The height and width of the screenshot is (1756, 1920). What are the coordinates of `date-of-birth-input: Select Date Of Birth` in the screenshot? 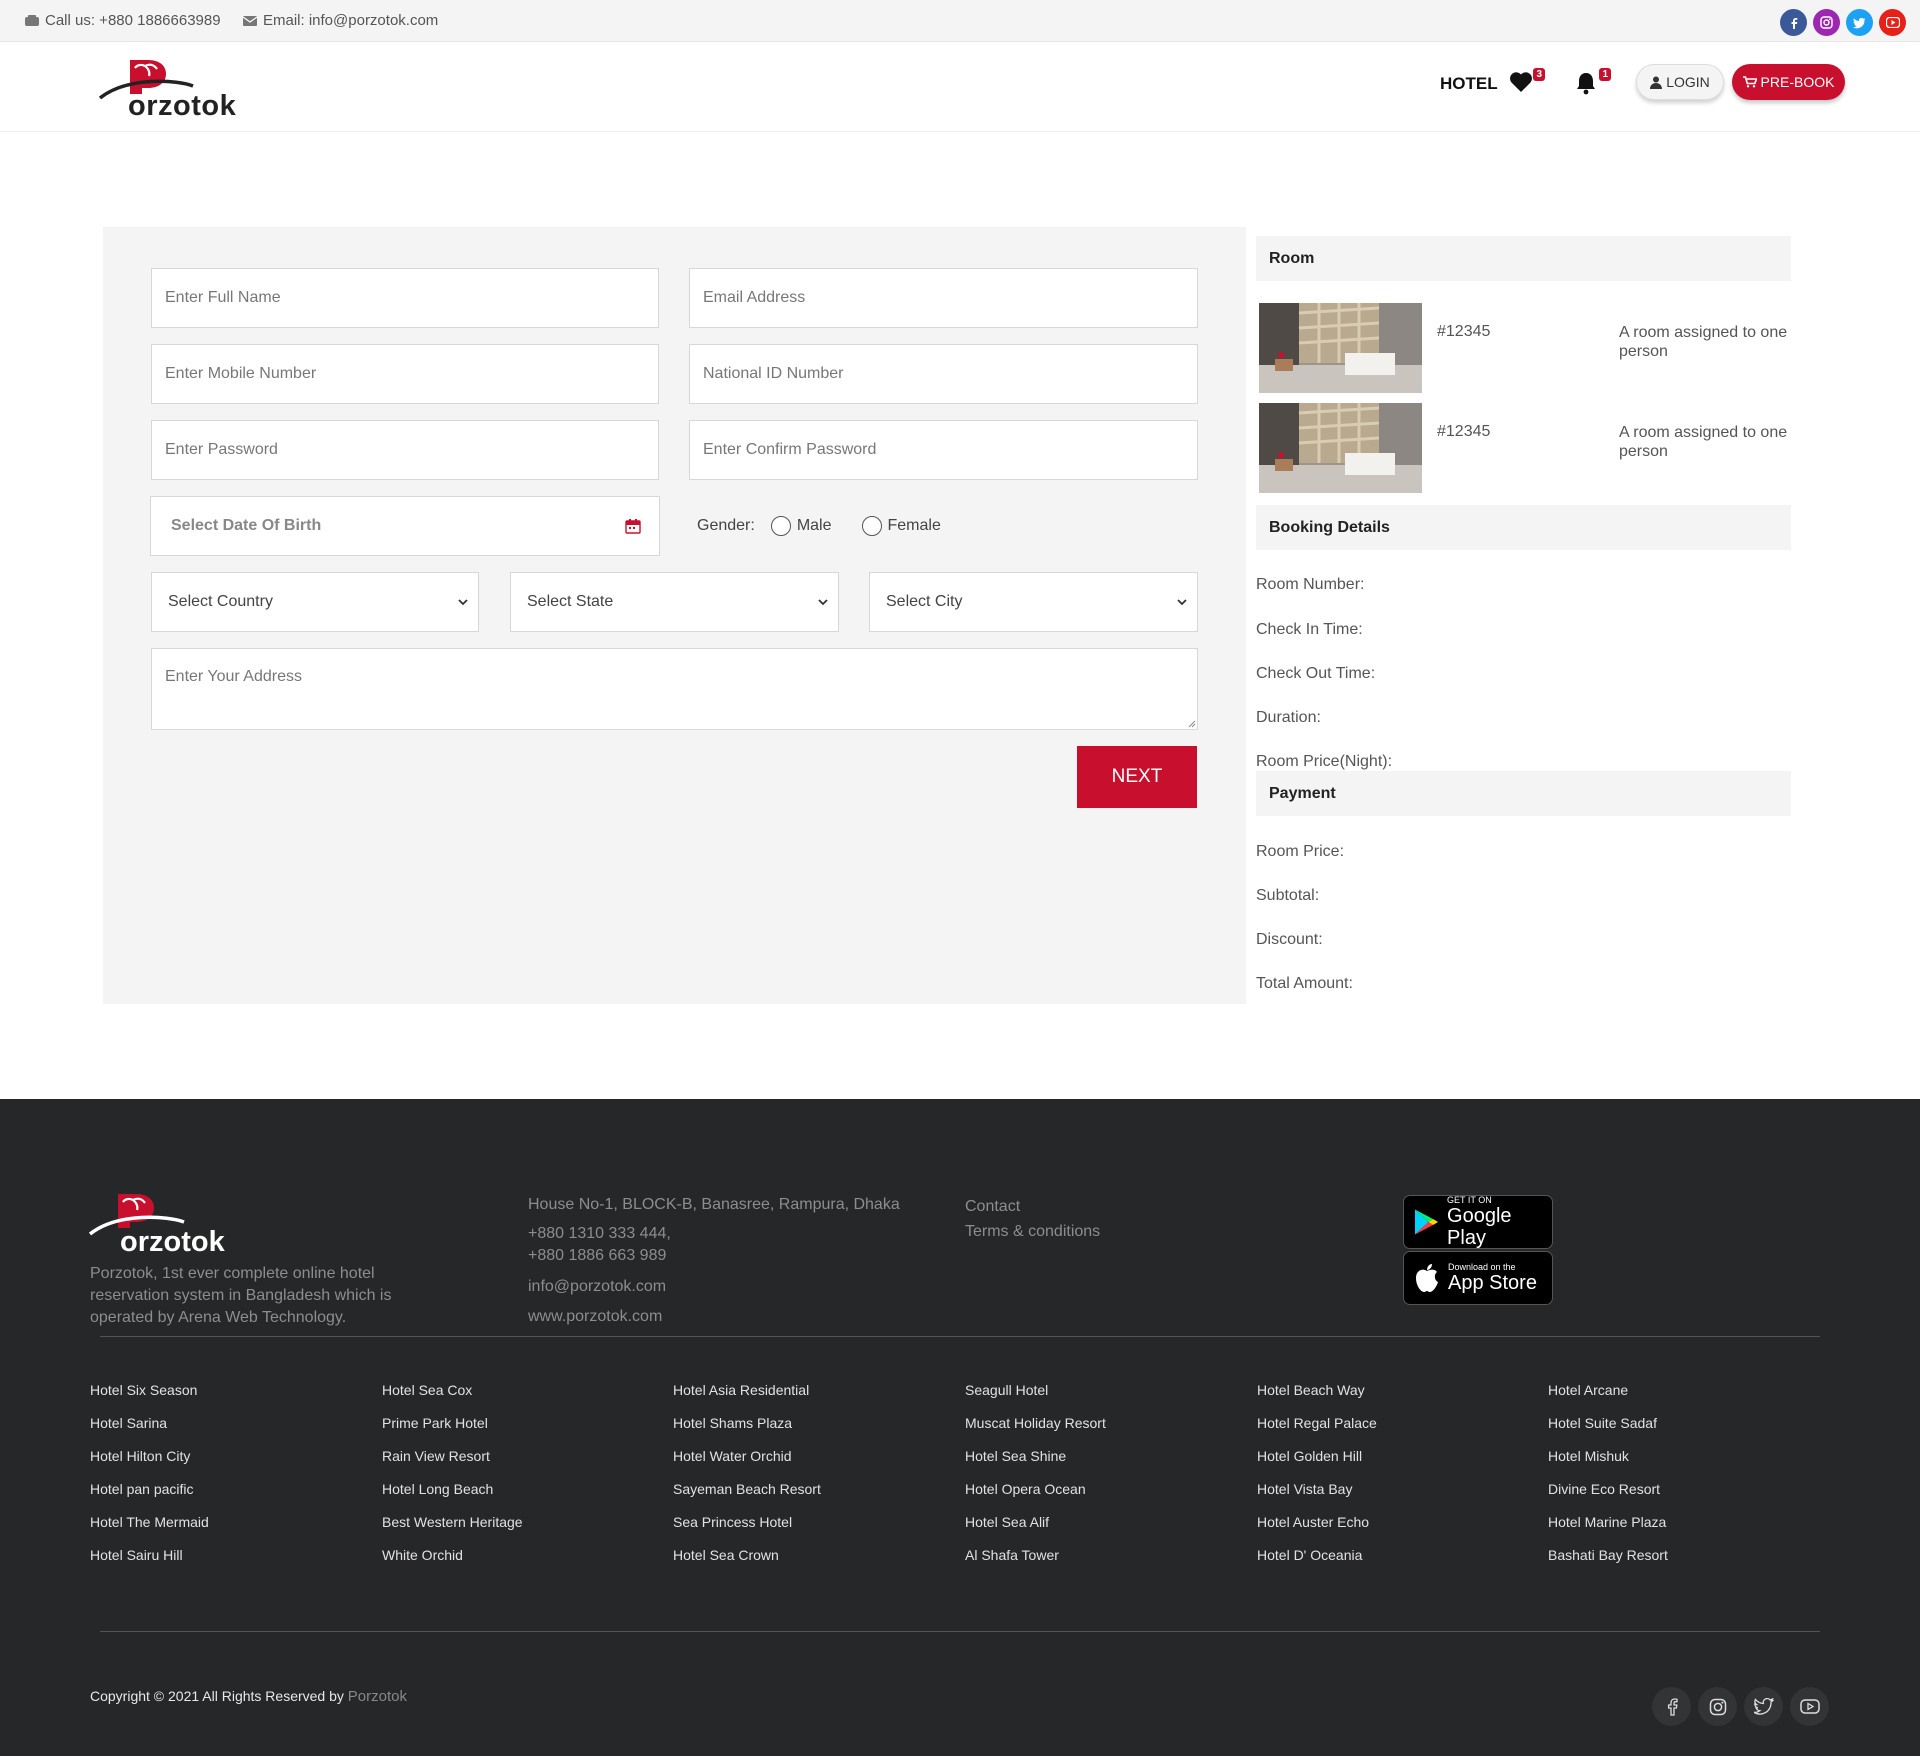 It's located at (405, 526).